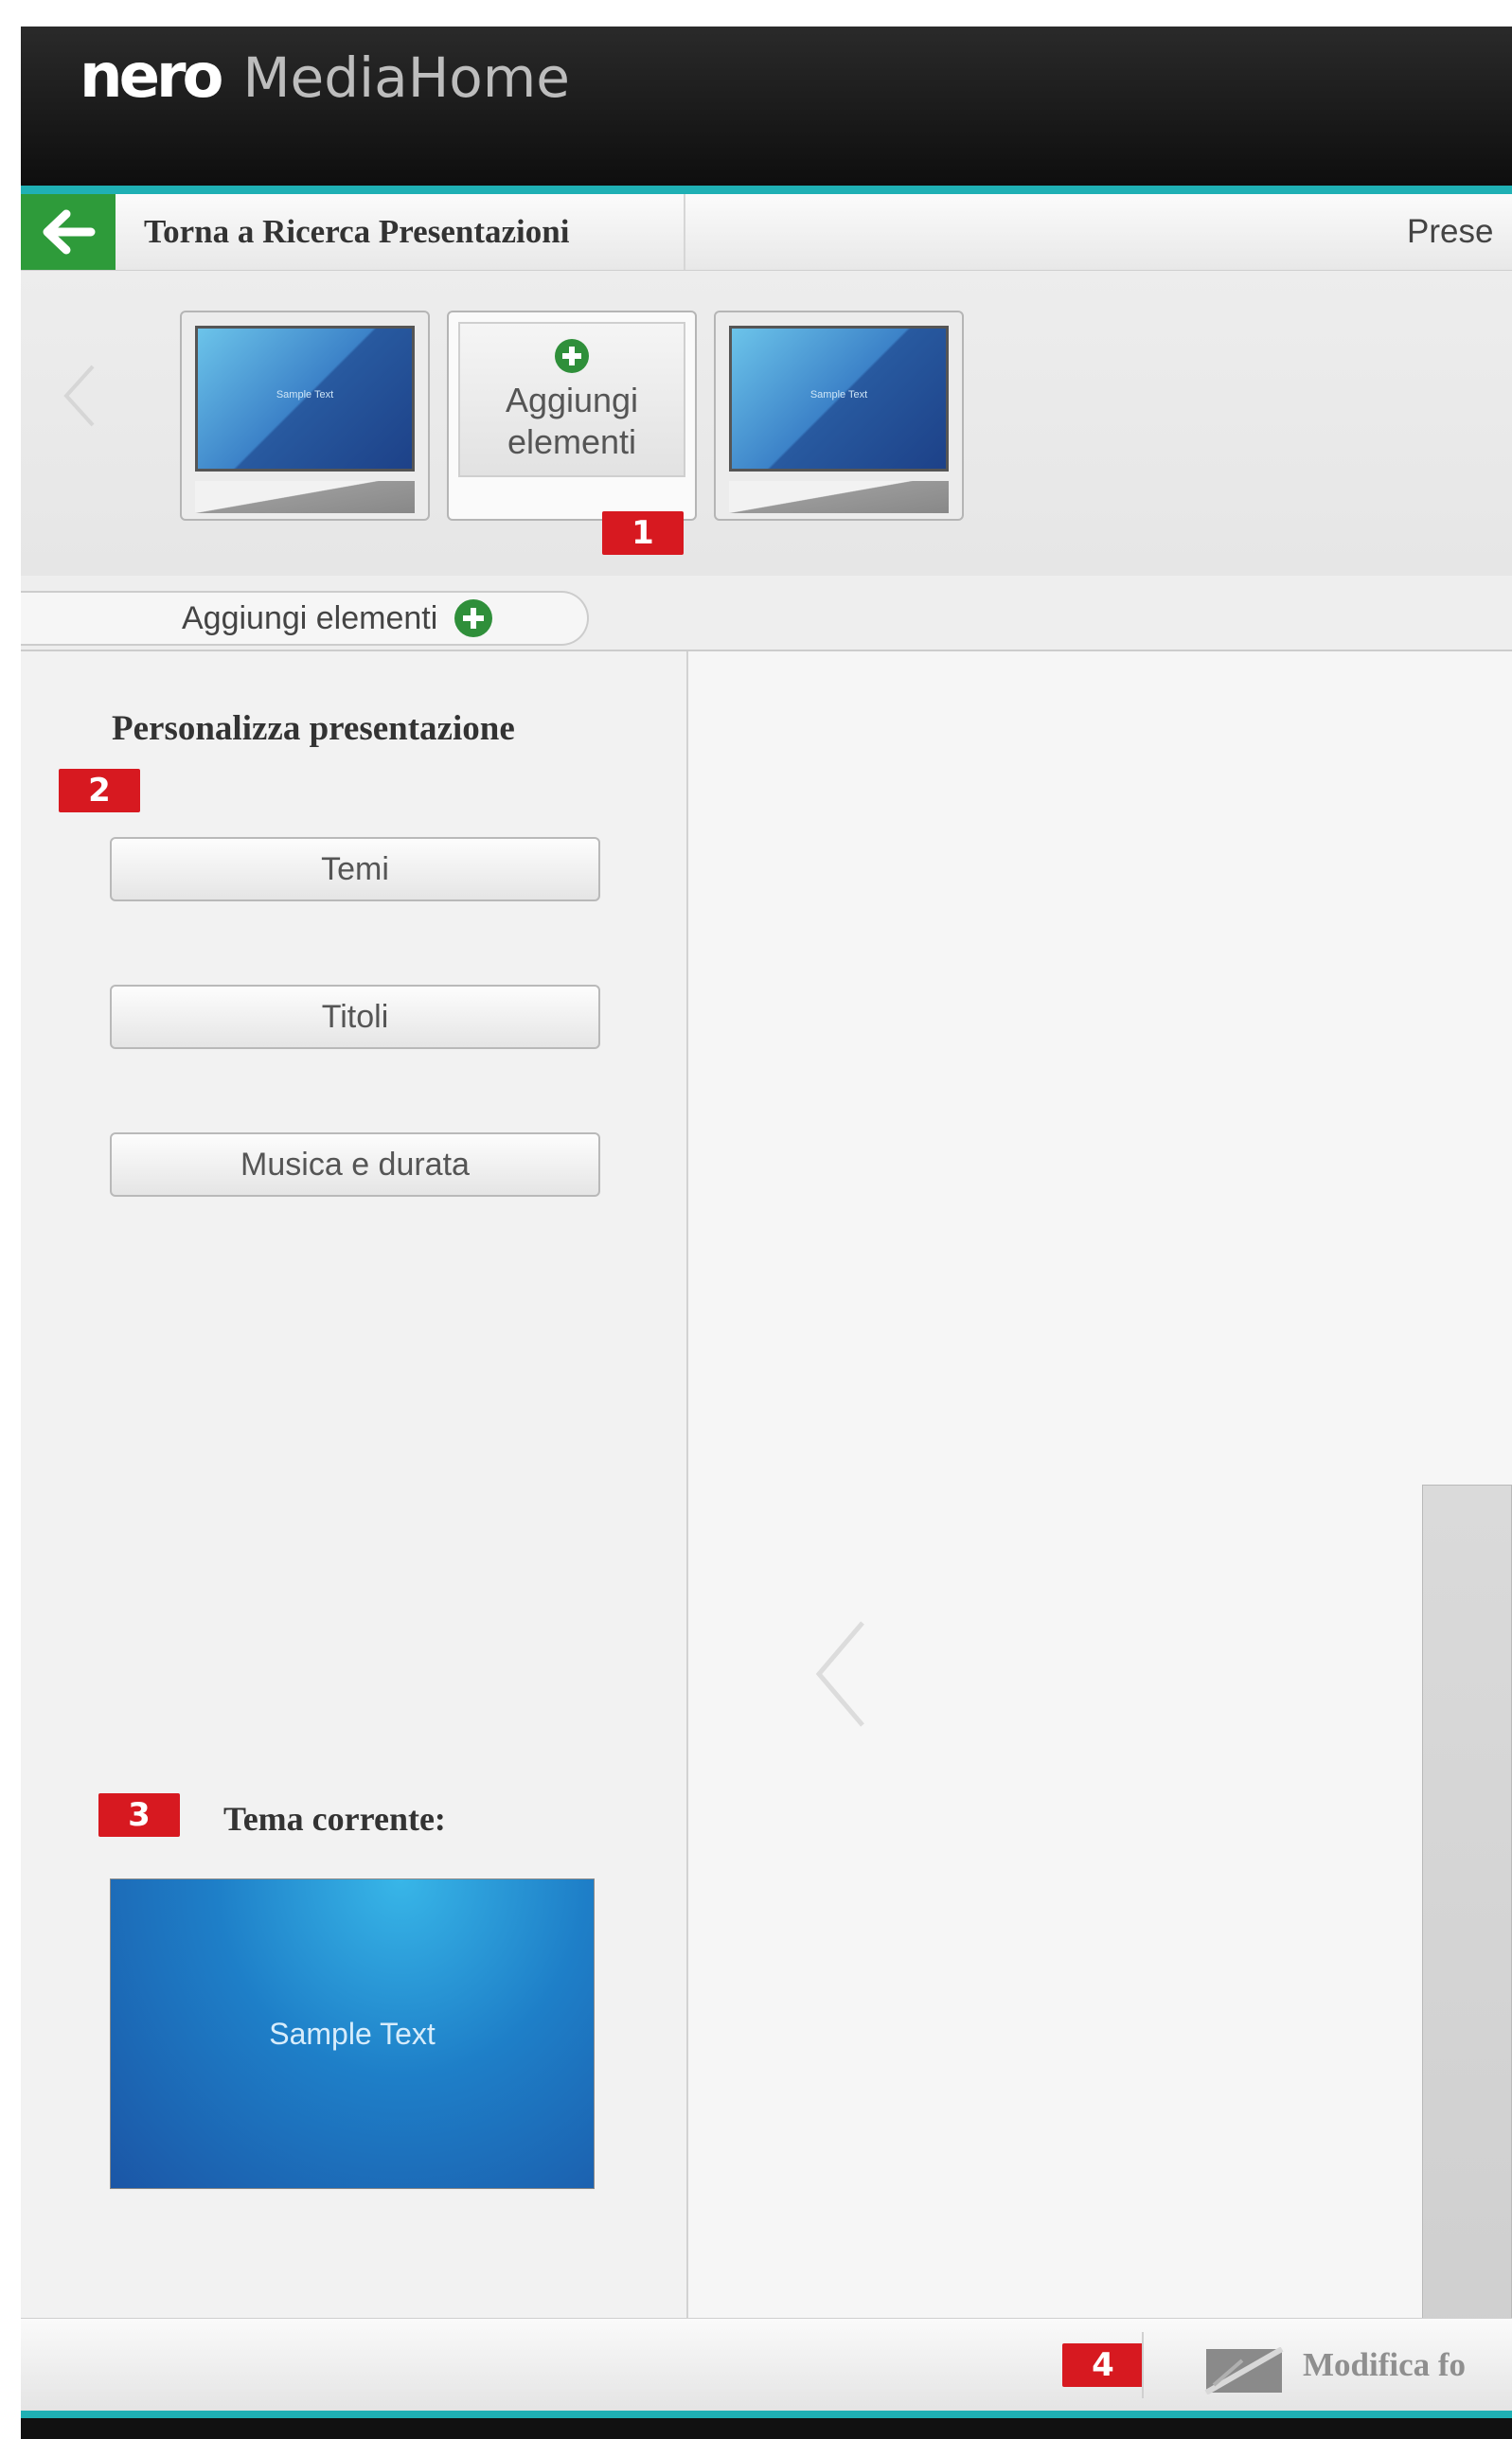 This screenshot has width=1512, height=2439. What do you see at coordinates (766, 613) in the screenshot?
I see `tab-row: Aggiungi elementi` at bounding box center [766, 613].